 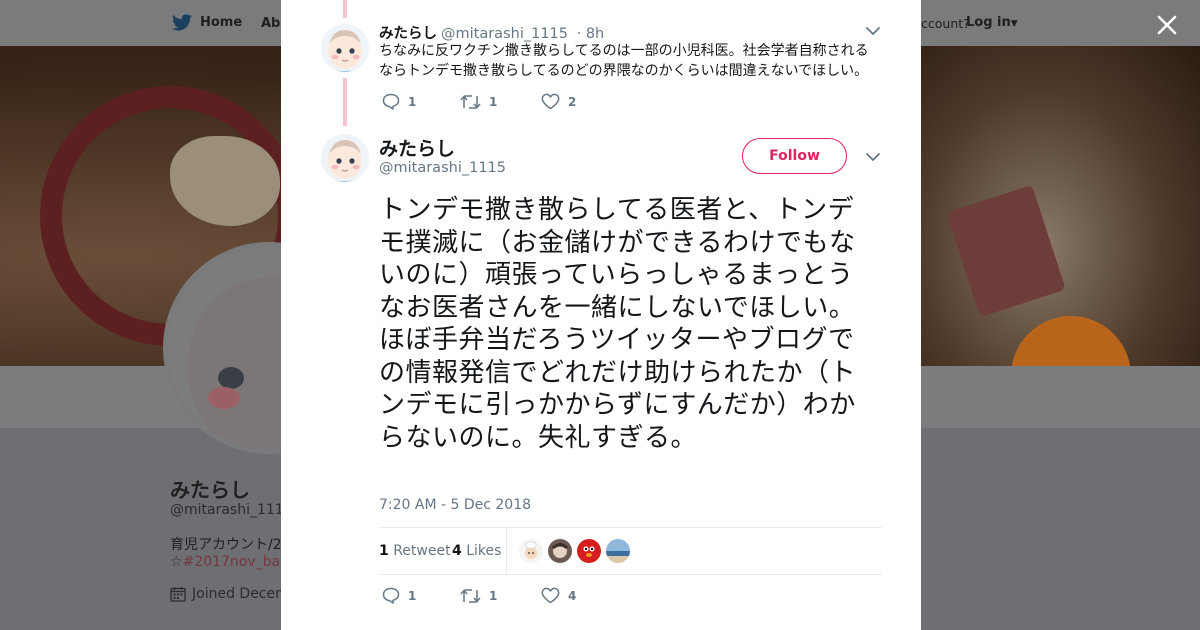 I want to click on nav-home-label: Home, so click(x=221, y=22).